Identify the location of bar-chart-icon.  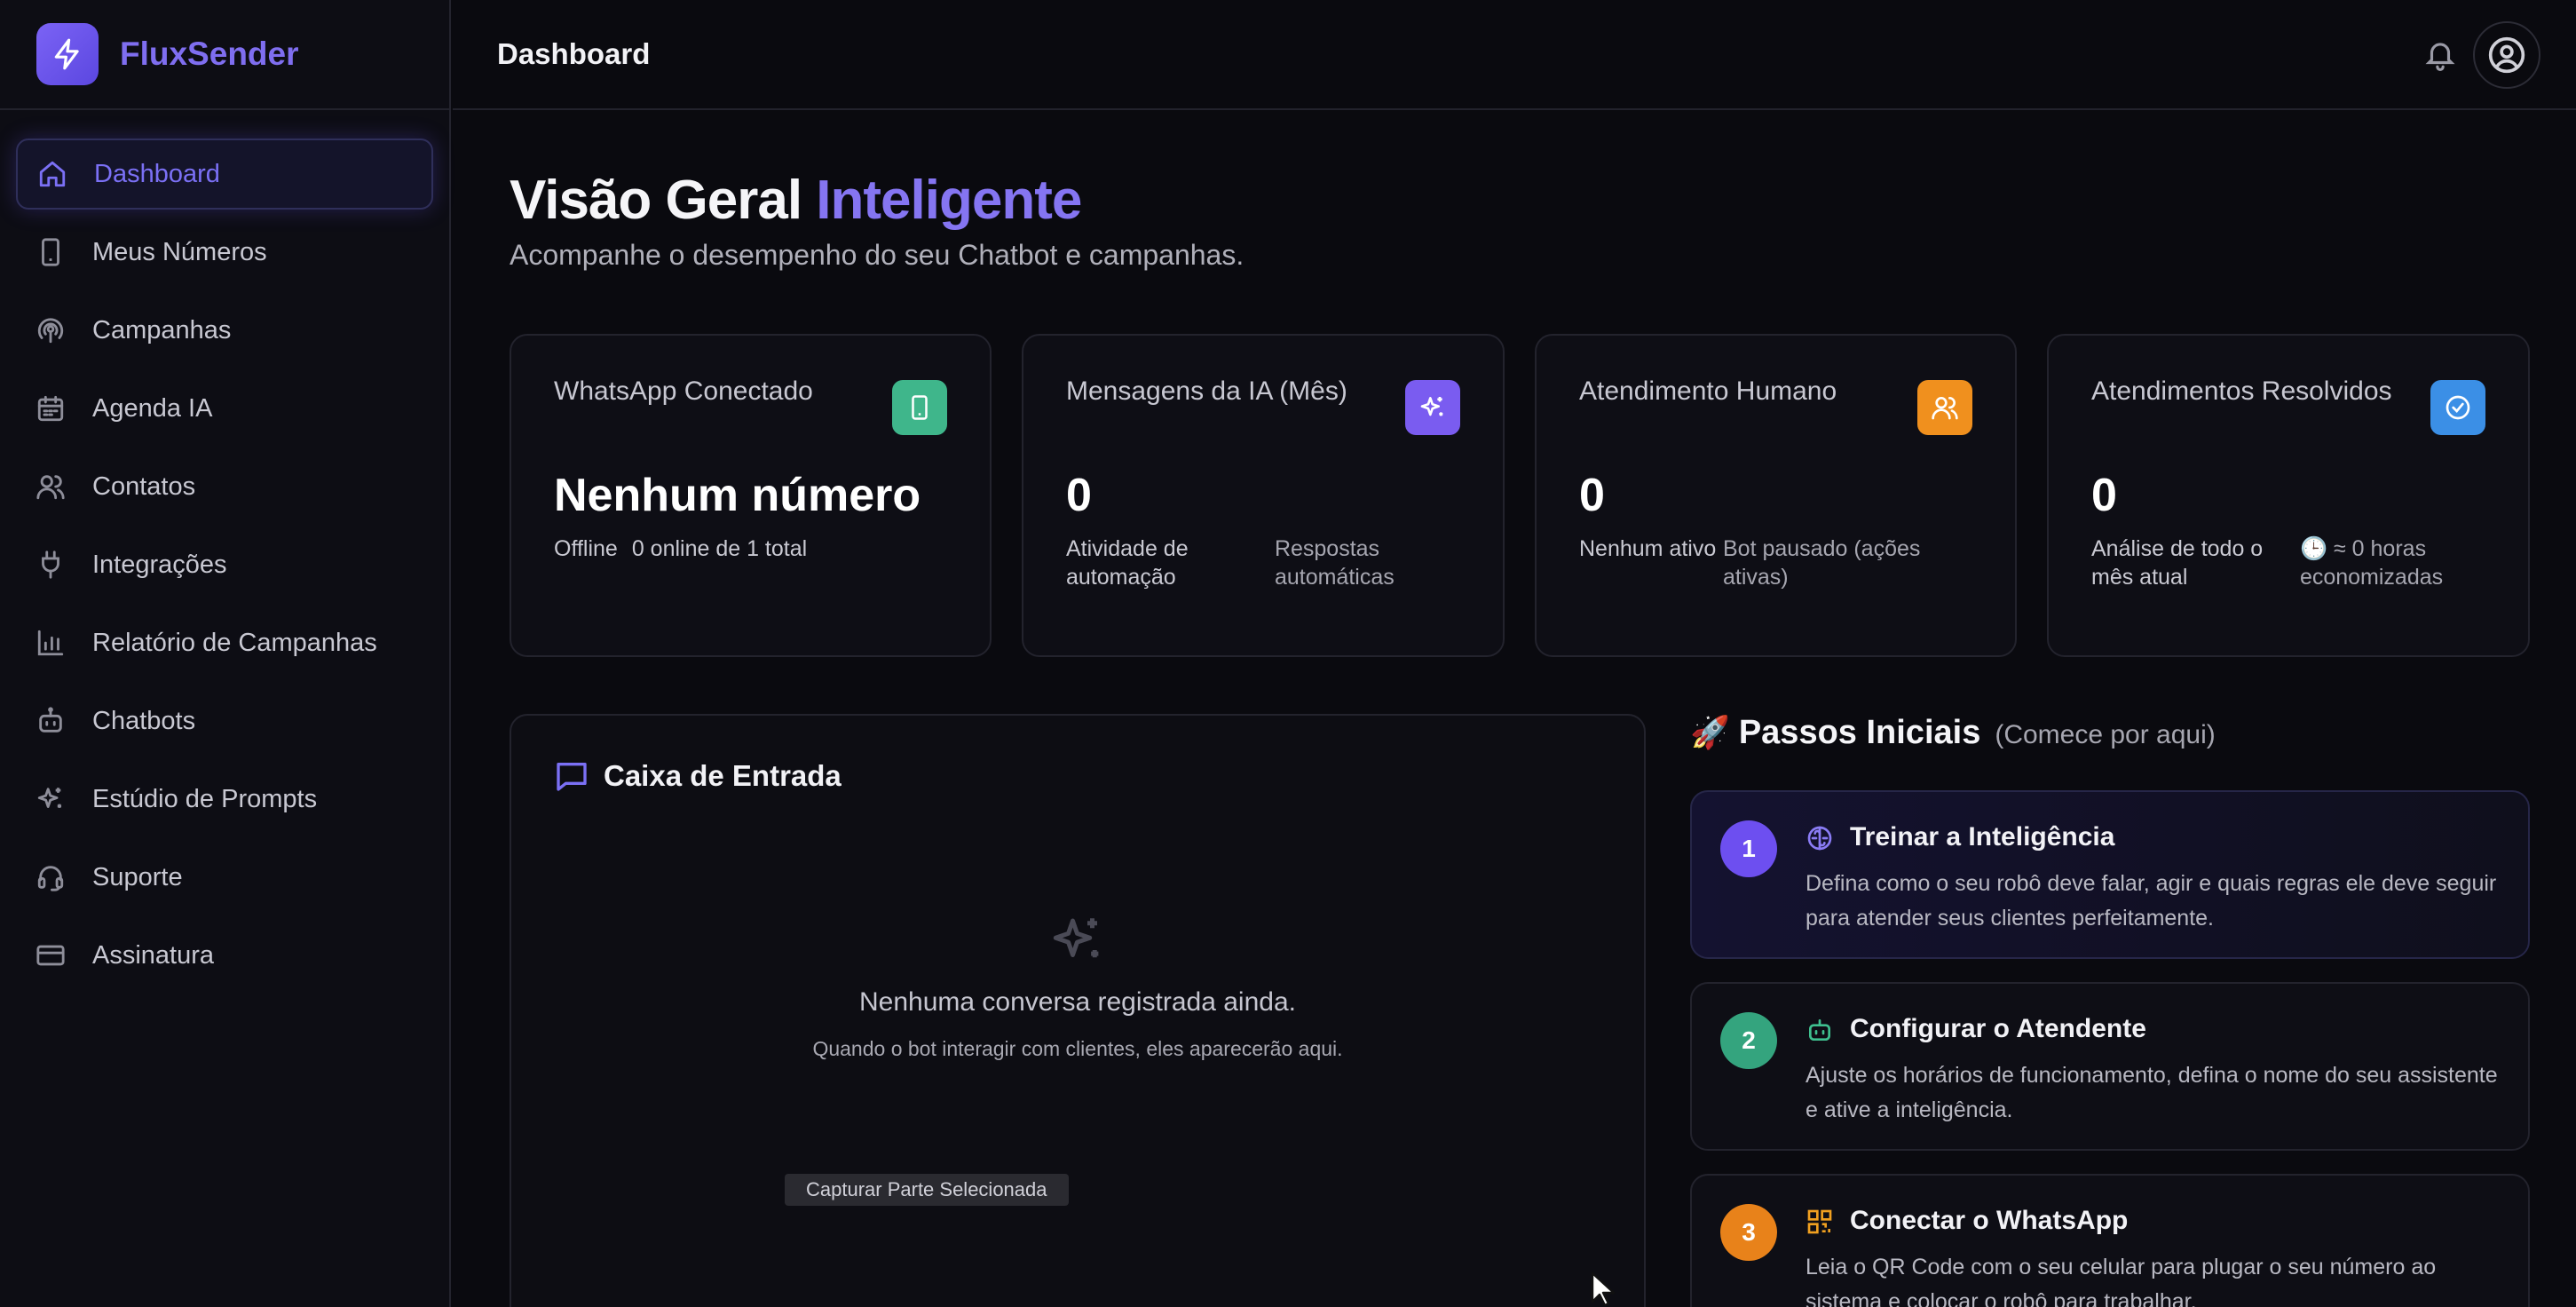
(50, 643).